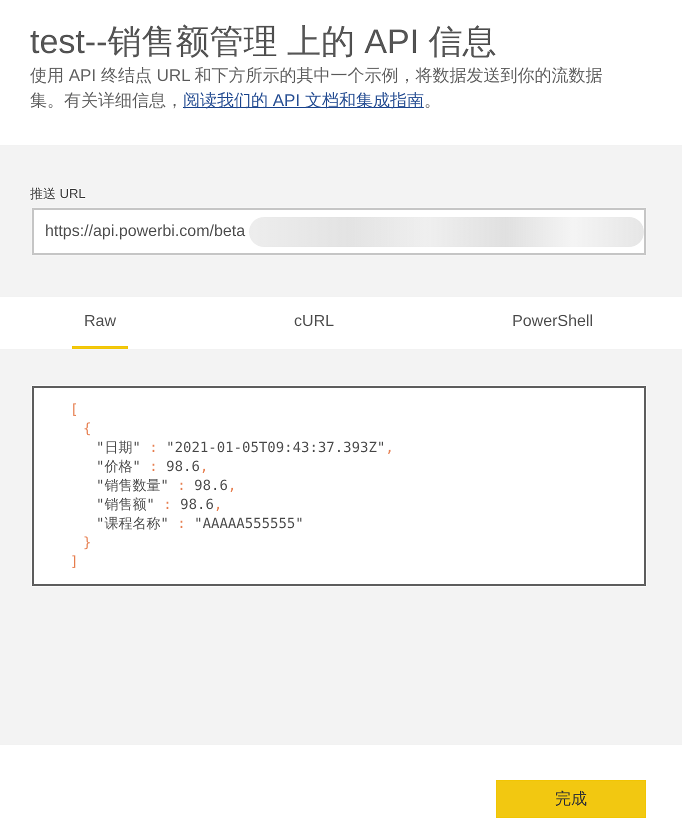 This screenshot has width=682, height=837. Describe the element at coordinates (200, 524) in the screenshot. I see `code-line: "课程名称" : "AAAAA555555"` at that location.